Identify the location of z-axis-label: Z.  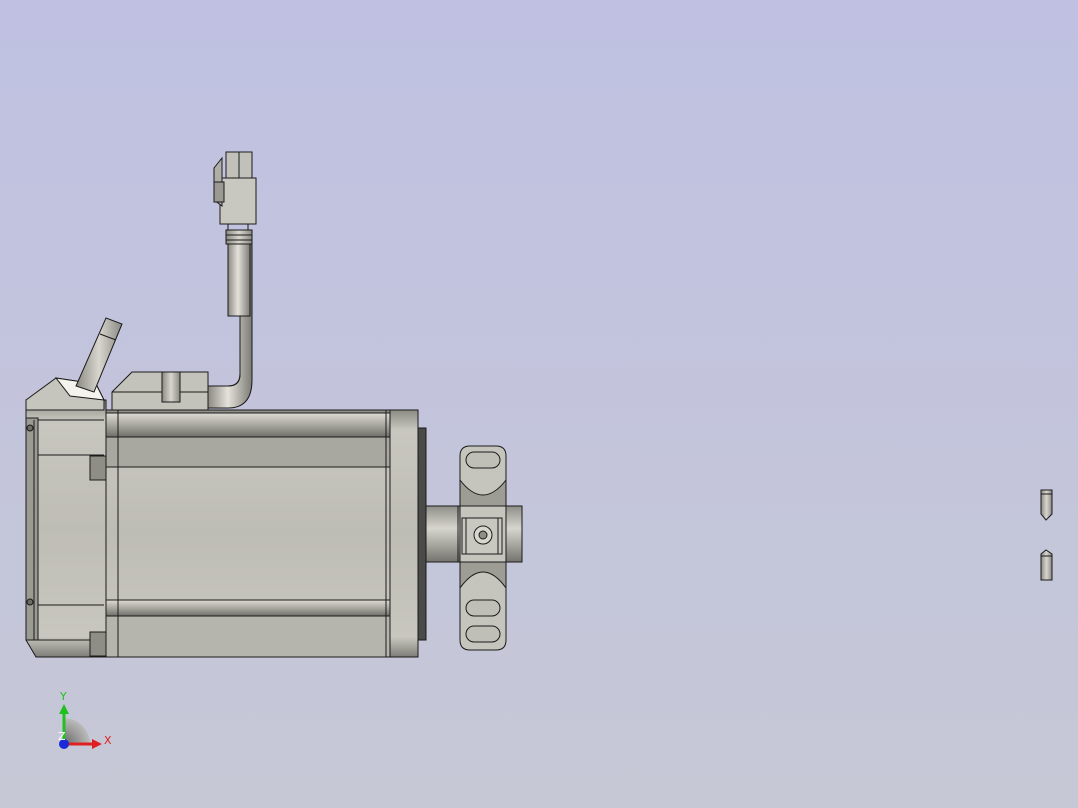
(62, 736).